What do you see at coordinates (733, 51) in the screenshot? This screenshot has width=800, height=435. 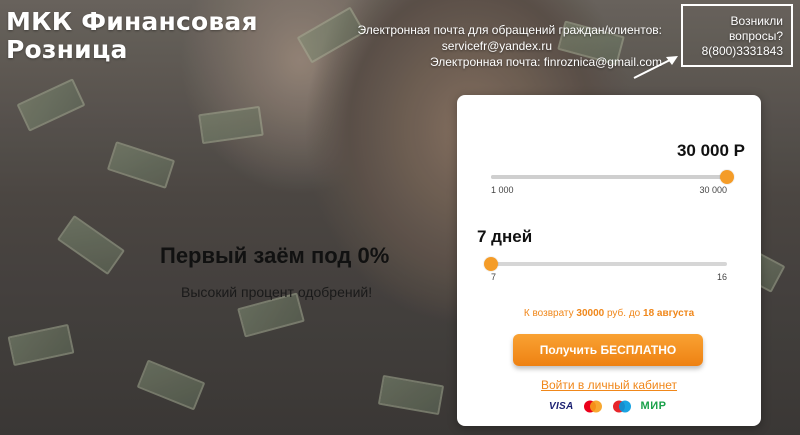 I see `support-phone: 8(800)3331843` at bounding box center [733, 51].